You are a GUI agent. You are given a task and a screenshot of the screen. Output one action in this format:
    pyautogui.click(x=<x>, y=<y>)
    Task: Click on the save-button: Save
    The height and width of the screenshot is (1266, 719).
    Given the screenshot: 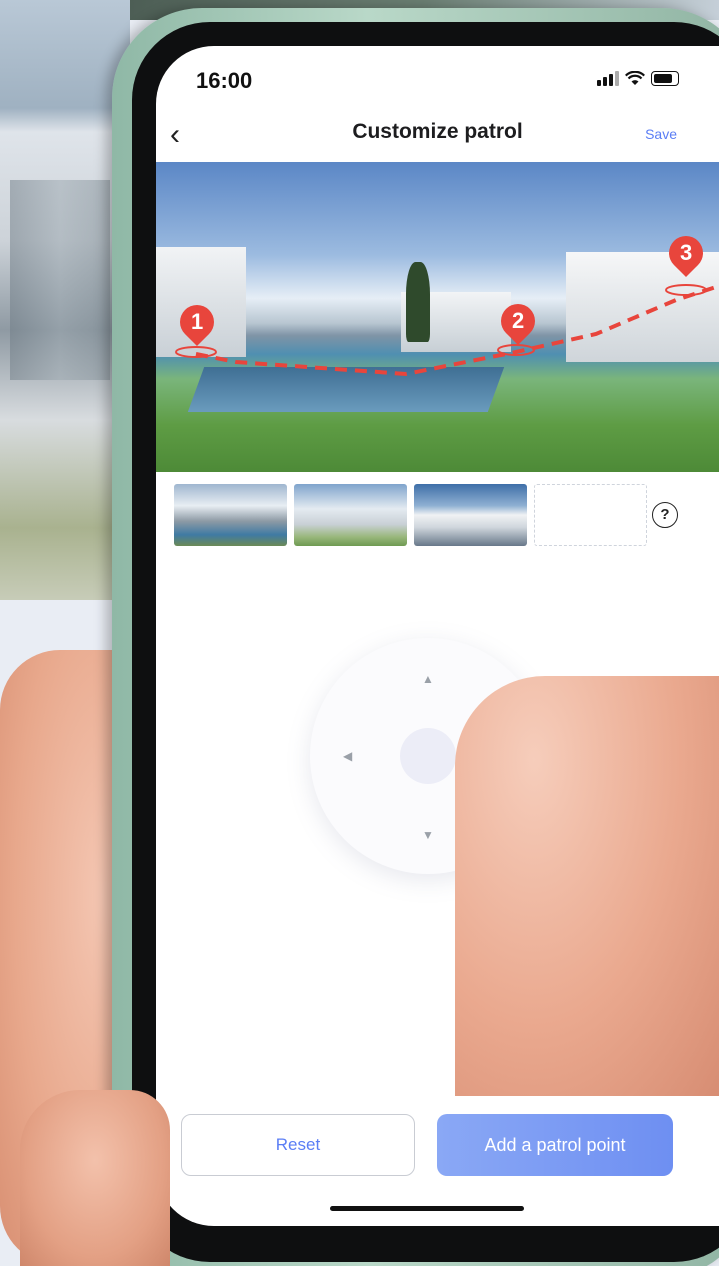 What is the action you would take?
    pyautogui.click(x=661, y=134)
    